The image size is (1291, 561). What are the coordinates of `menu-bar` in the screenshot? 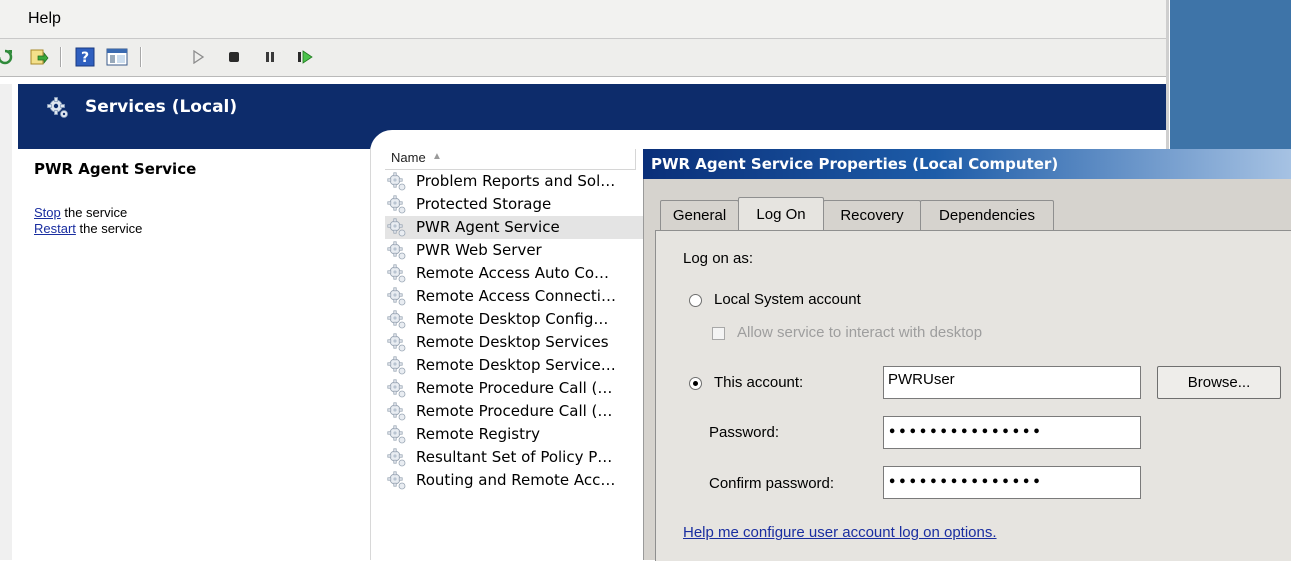 It's located at (584, 19).